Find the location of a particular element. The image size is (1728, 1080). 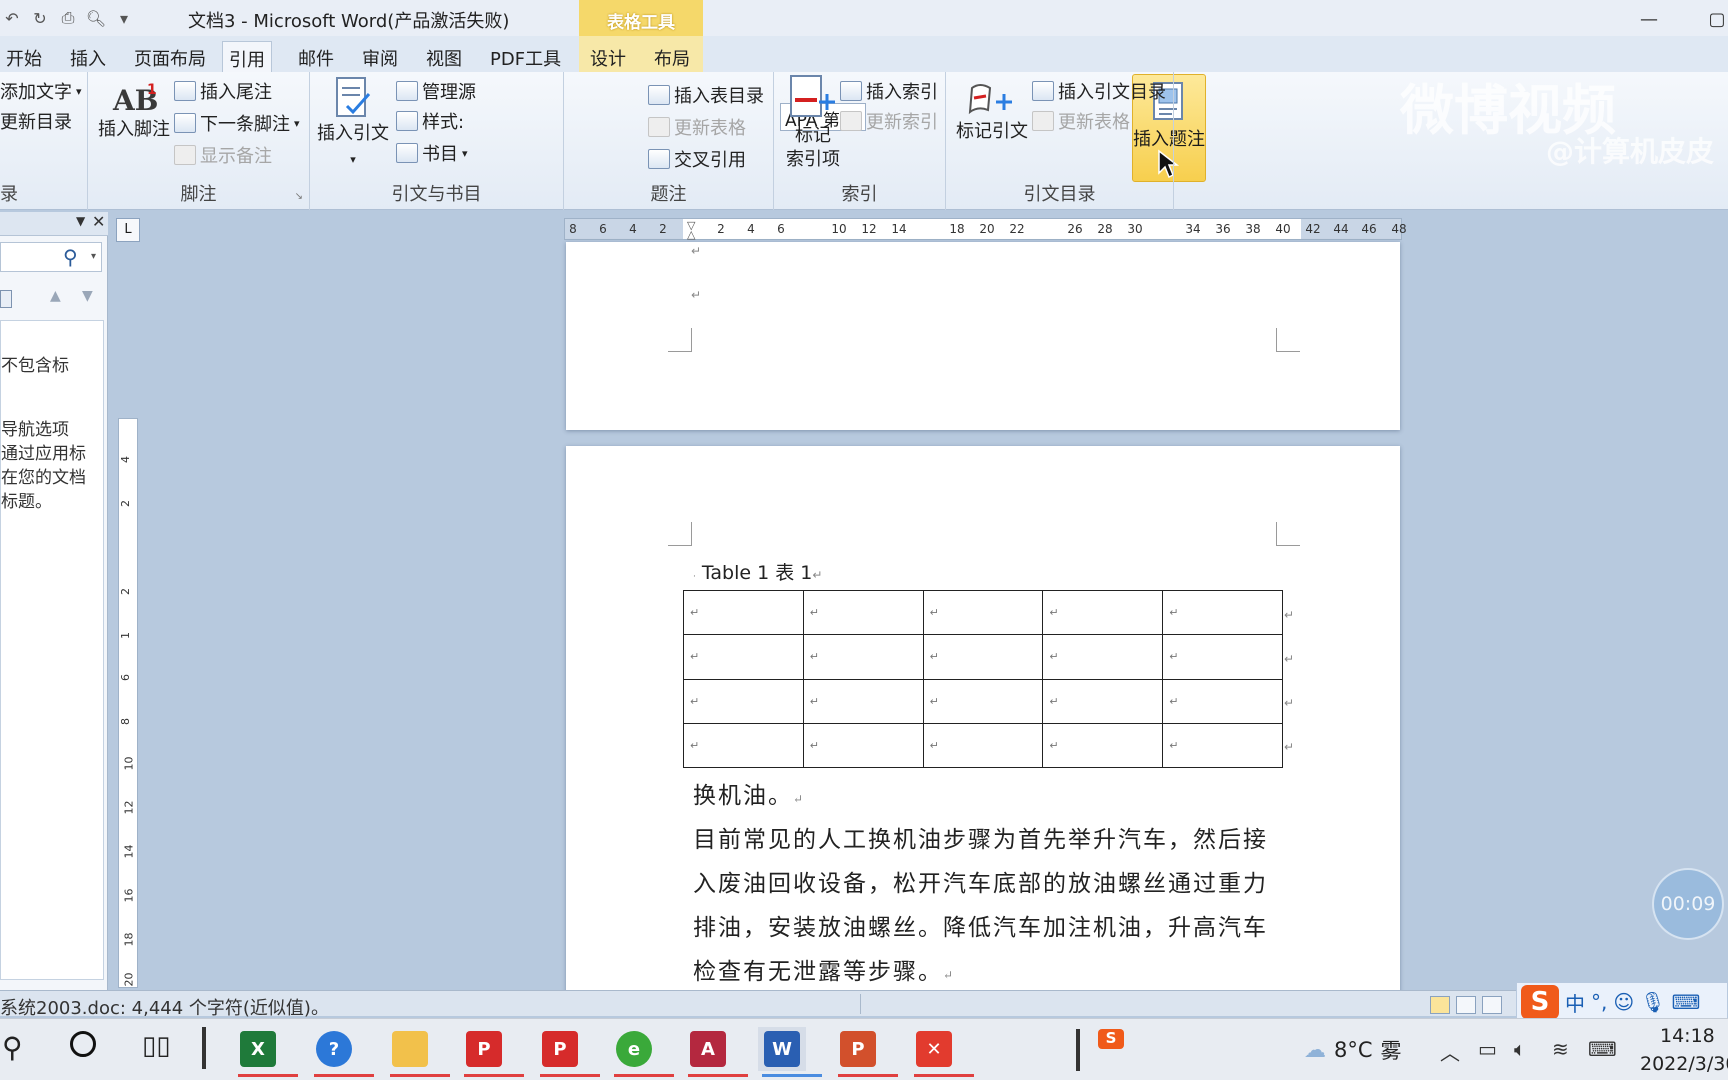

show-notes-button: 显示备注 is located at coordinates (223, 155).